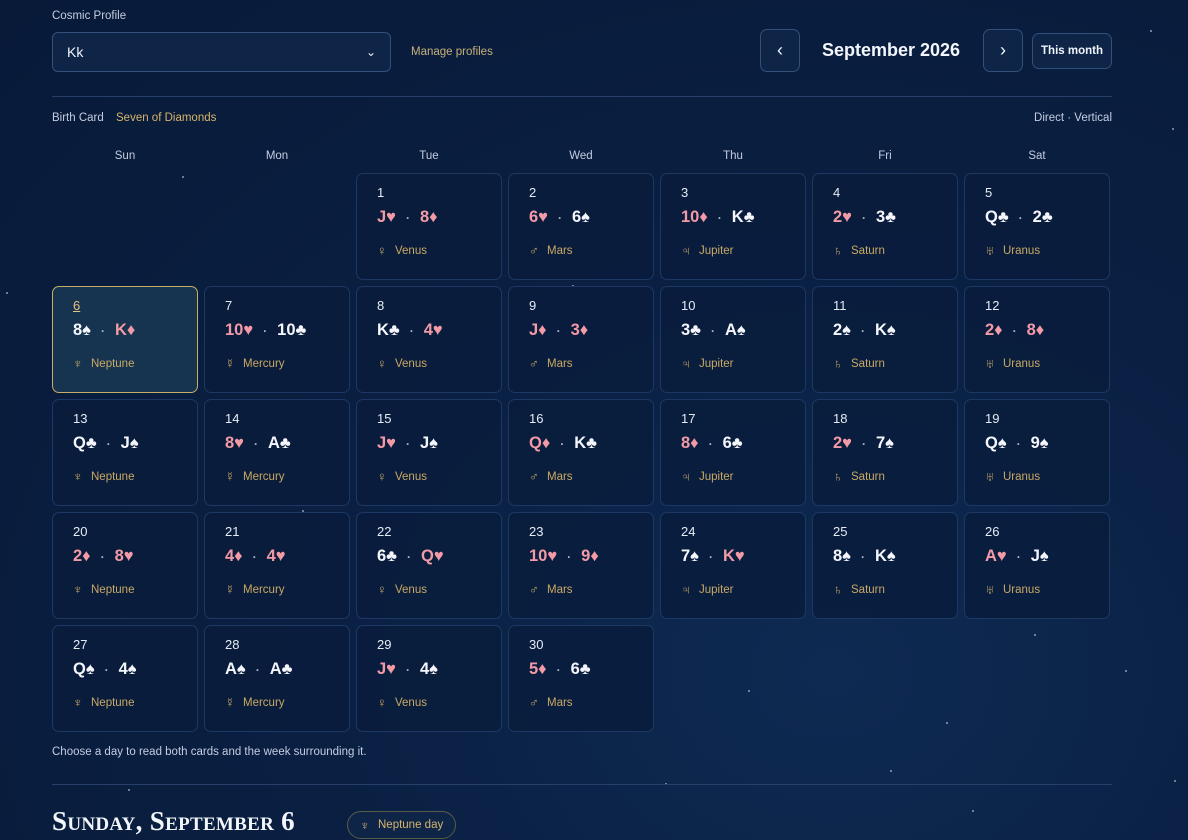 The width and height of the screenshot is (1188, 840). I want to click on second-card: 6♣, so click(580, 669).